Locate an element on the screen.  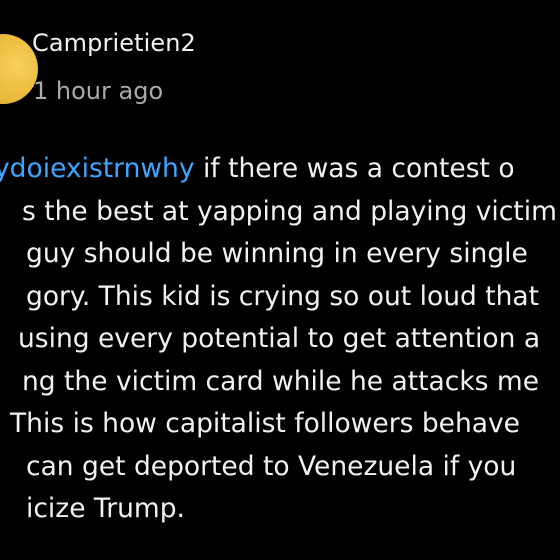
mention-link: ydoiexistrnwhy is located at coordinates (97, 168).